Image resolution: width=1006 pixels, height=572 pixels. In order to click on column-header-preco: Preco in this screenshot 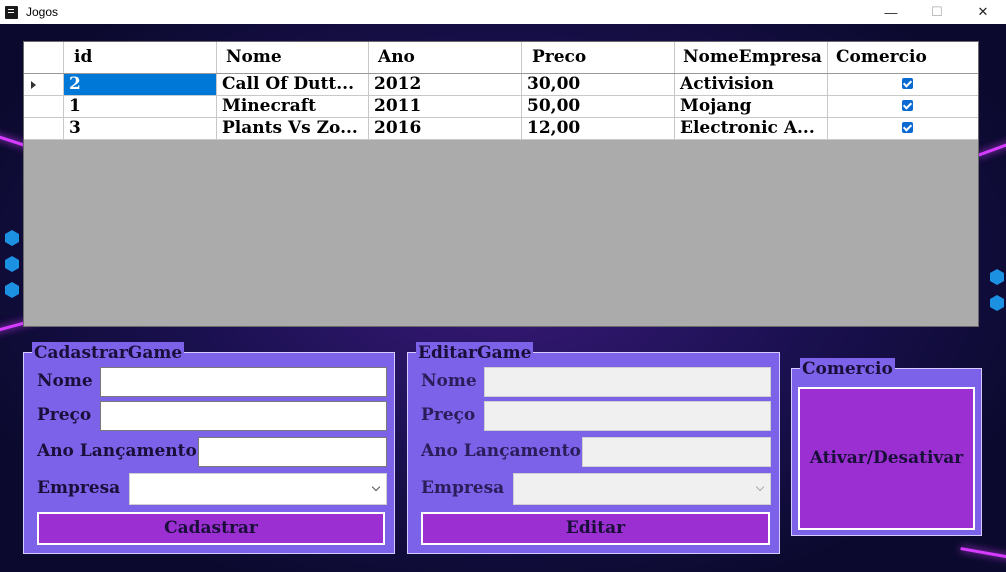, I will do `click(598, 57)`.